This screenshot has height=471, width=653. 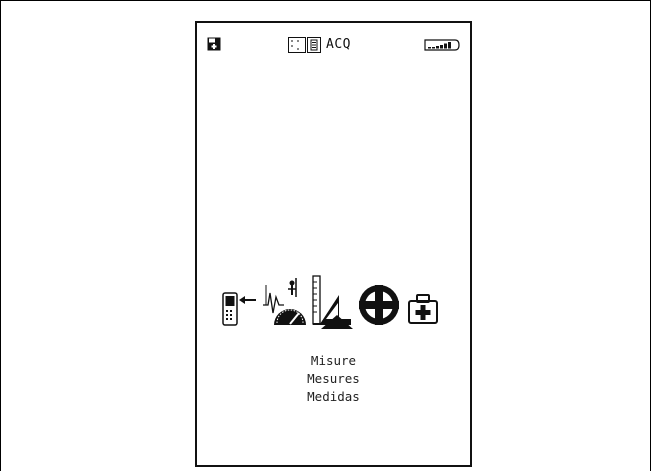 What do you see at coordinates (285, 301) in the screenshot?
I see `meter-measure-icon` at bounding box center [285, 301].